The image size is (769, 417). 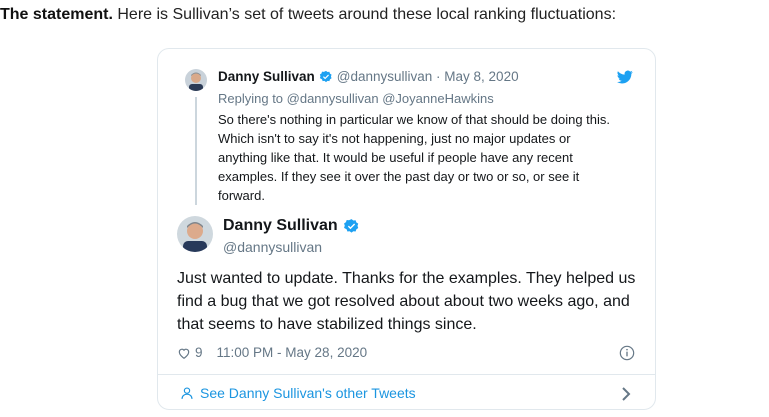 I want to click on like-count: 9, so click(x=199, y=352).